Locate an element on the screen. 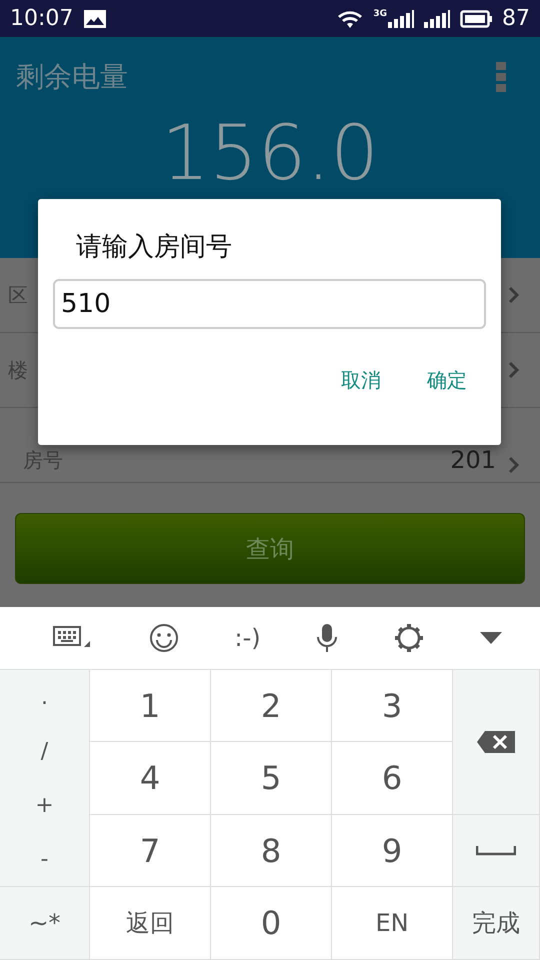 The image size is (540, 960). image-icon is located at coordinates (95, 18).